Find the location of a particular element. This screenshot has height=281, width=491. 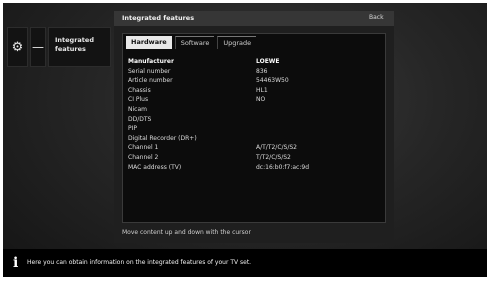

dialog-title: Integrated features is located at coordinates (158, 18).